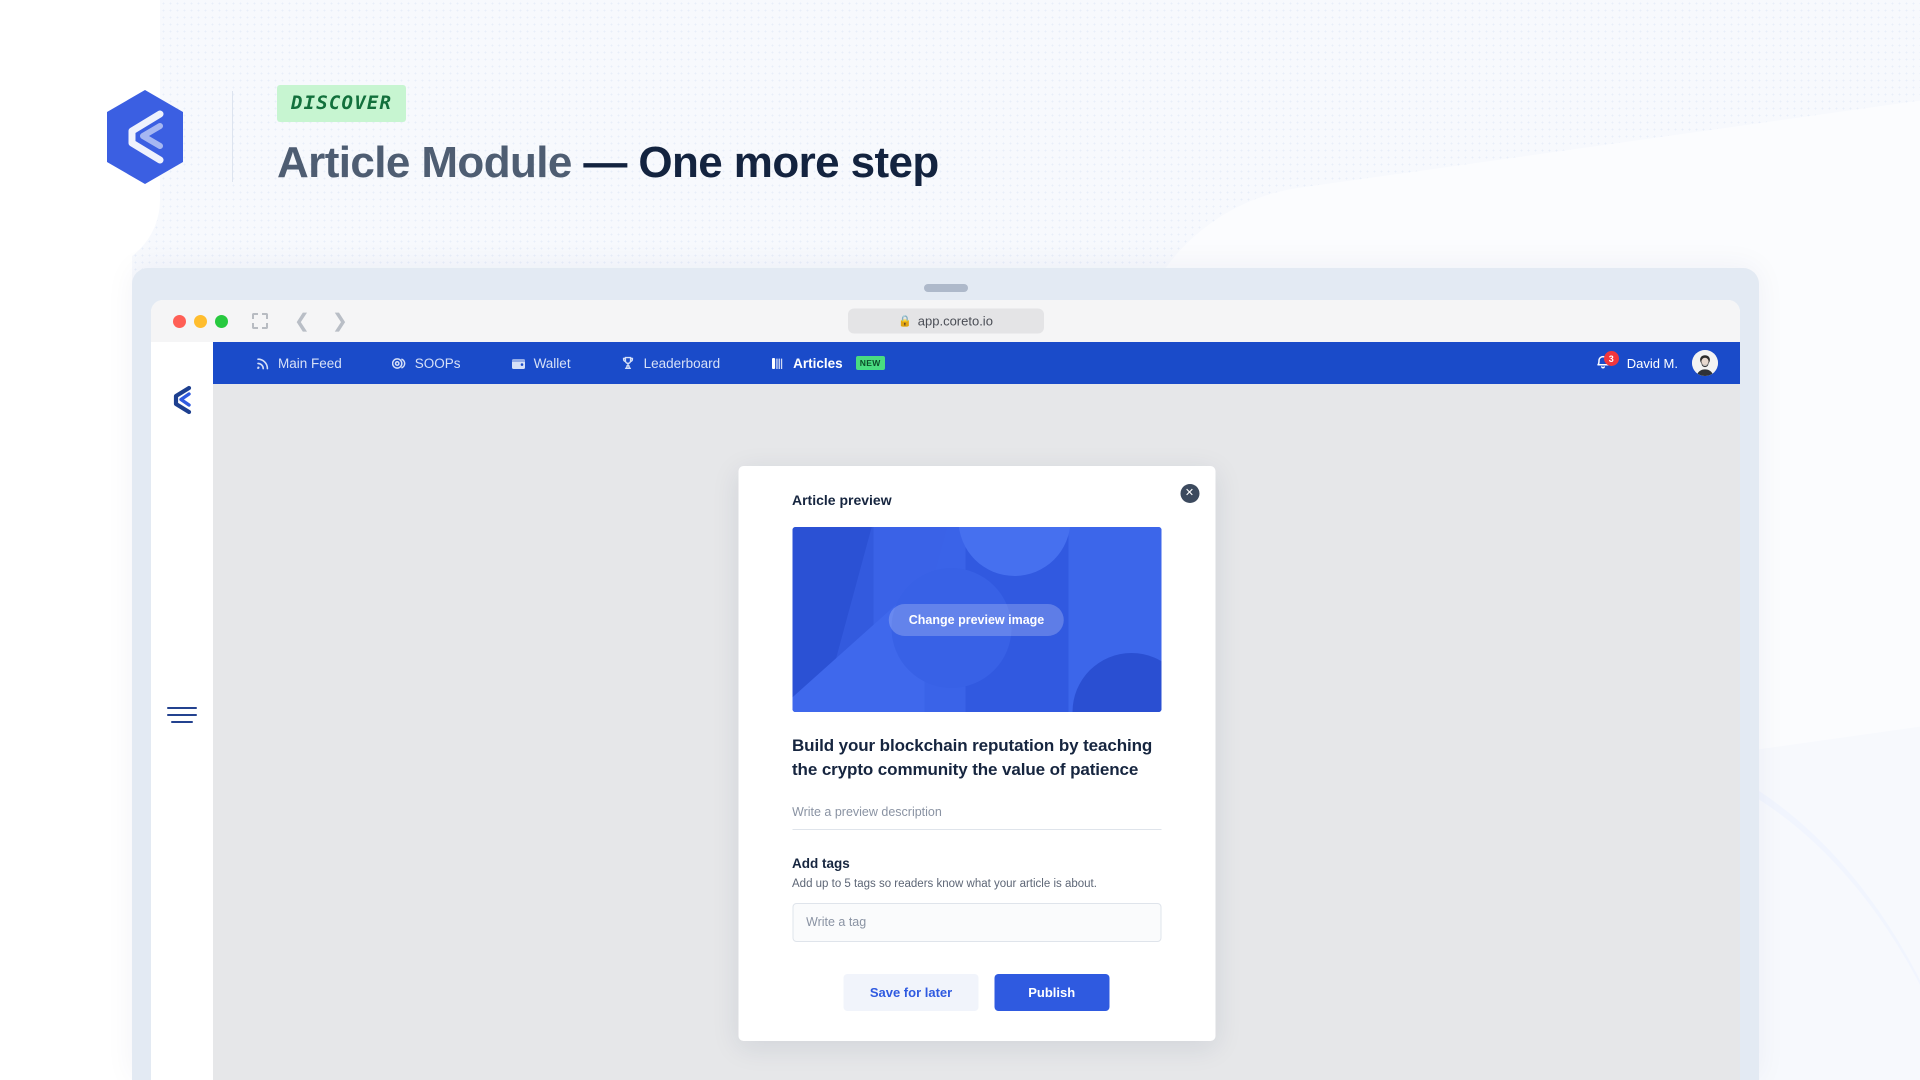 This screenshot has height=1080, width=1920. Describe the element at coordinates (552, 363) in the screenshot. I see `nav-item-label: Wallet` at that location.